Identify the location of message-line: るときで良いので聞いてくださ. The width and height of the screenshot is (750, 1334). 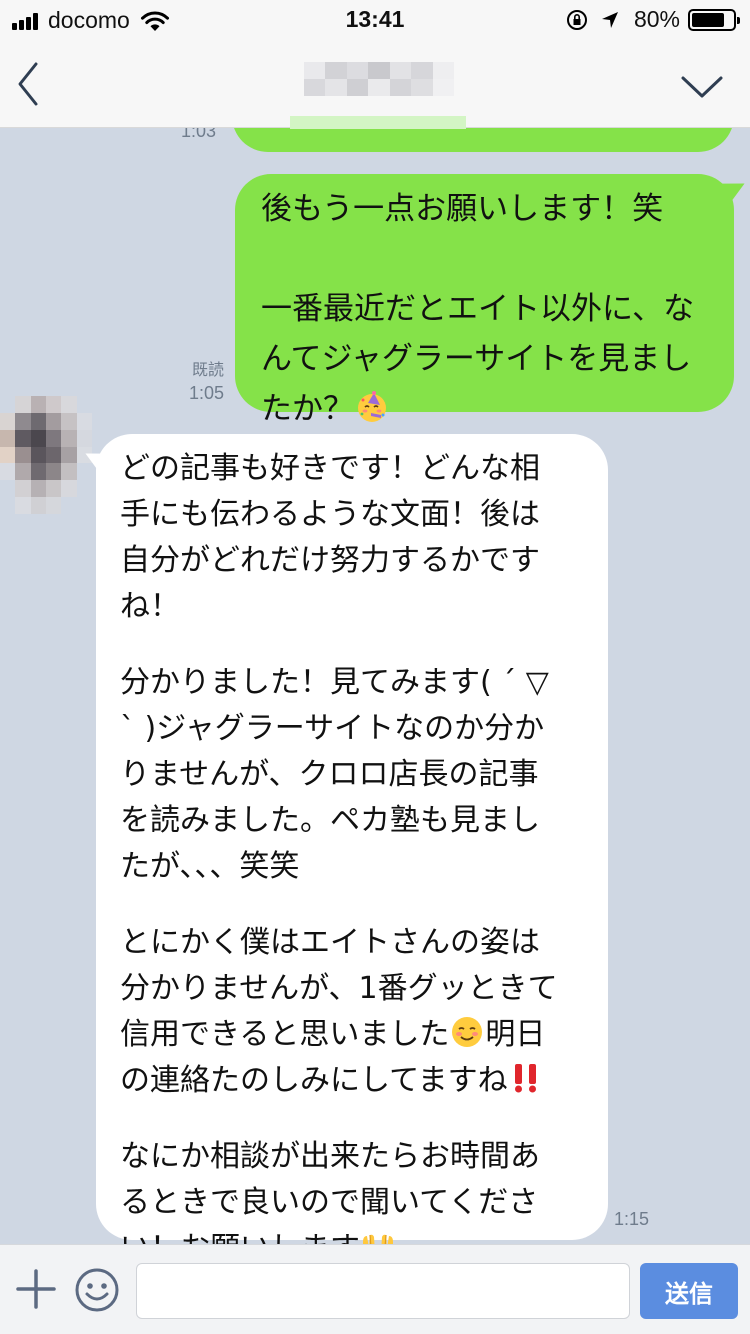
(329, 1202).